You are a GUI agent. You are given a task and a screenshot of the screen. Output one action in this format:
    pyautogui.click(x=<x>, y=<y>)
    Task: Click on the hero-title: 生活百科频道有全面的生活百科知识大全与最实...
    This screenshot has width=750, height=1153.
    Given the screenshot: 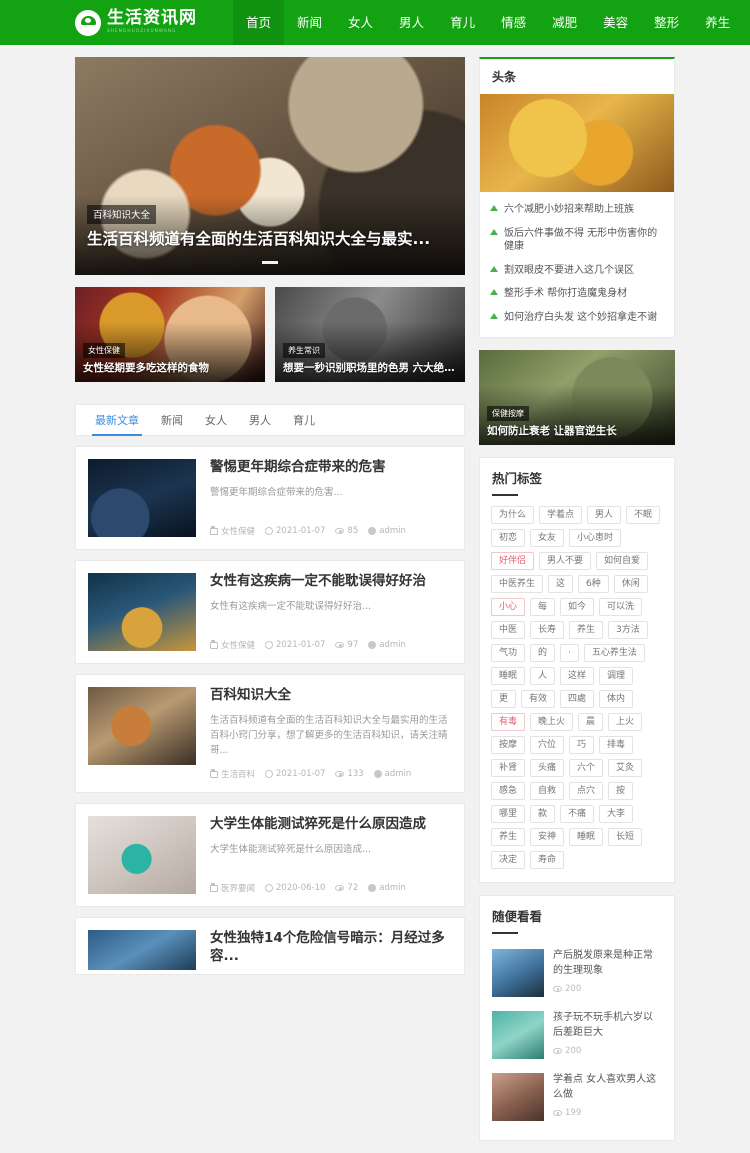 What is the action you would take?
    pyautogui.click(x=270, y=239)
    